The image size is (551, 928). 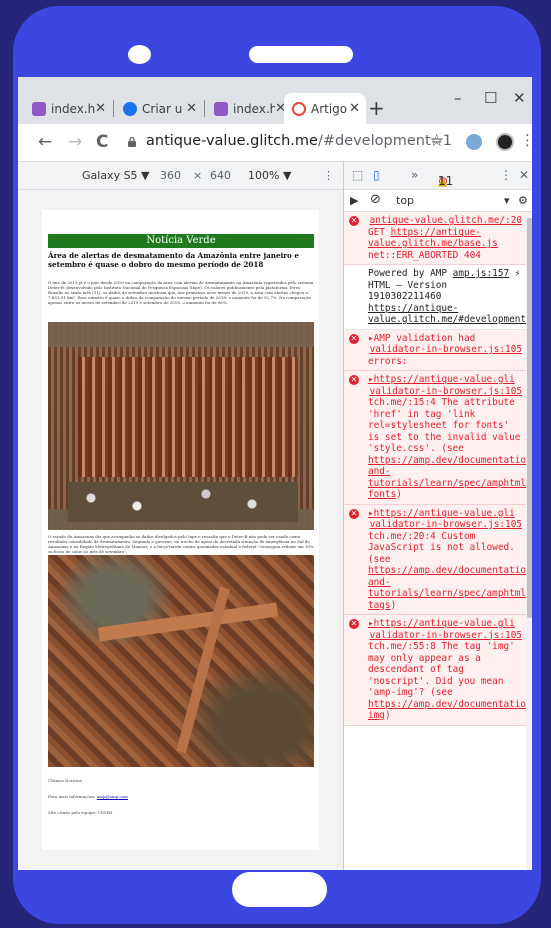 I want to click on forward-button: →, so click(x=75, y=142).